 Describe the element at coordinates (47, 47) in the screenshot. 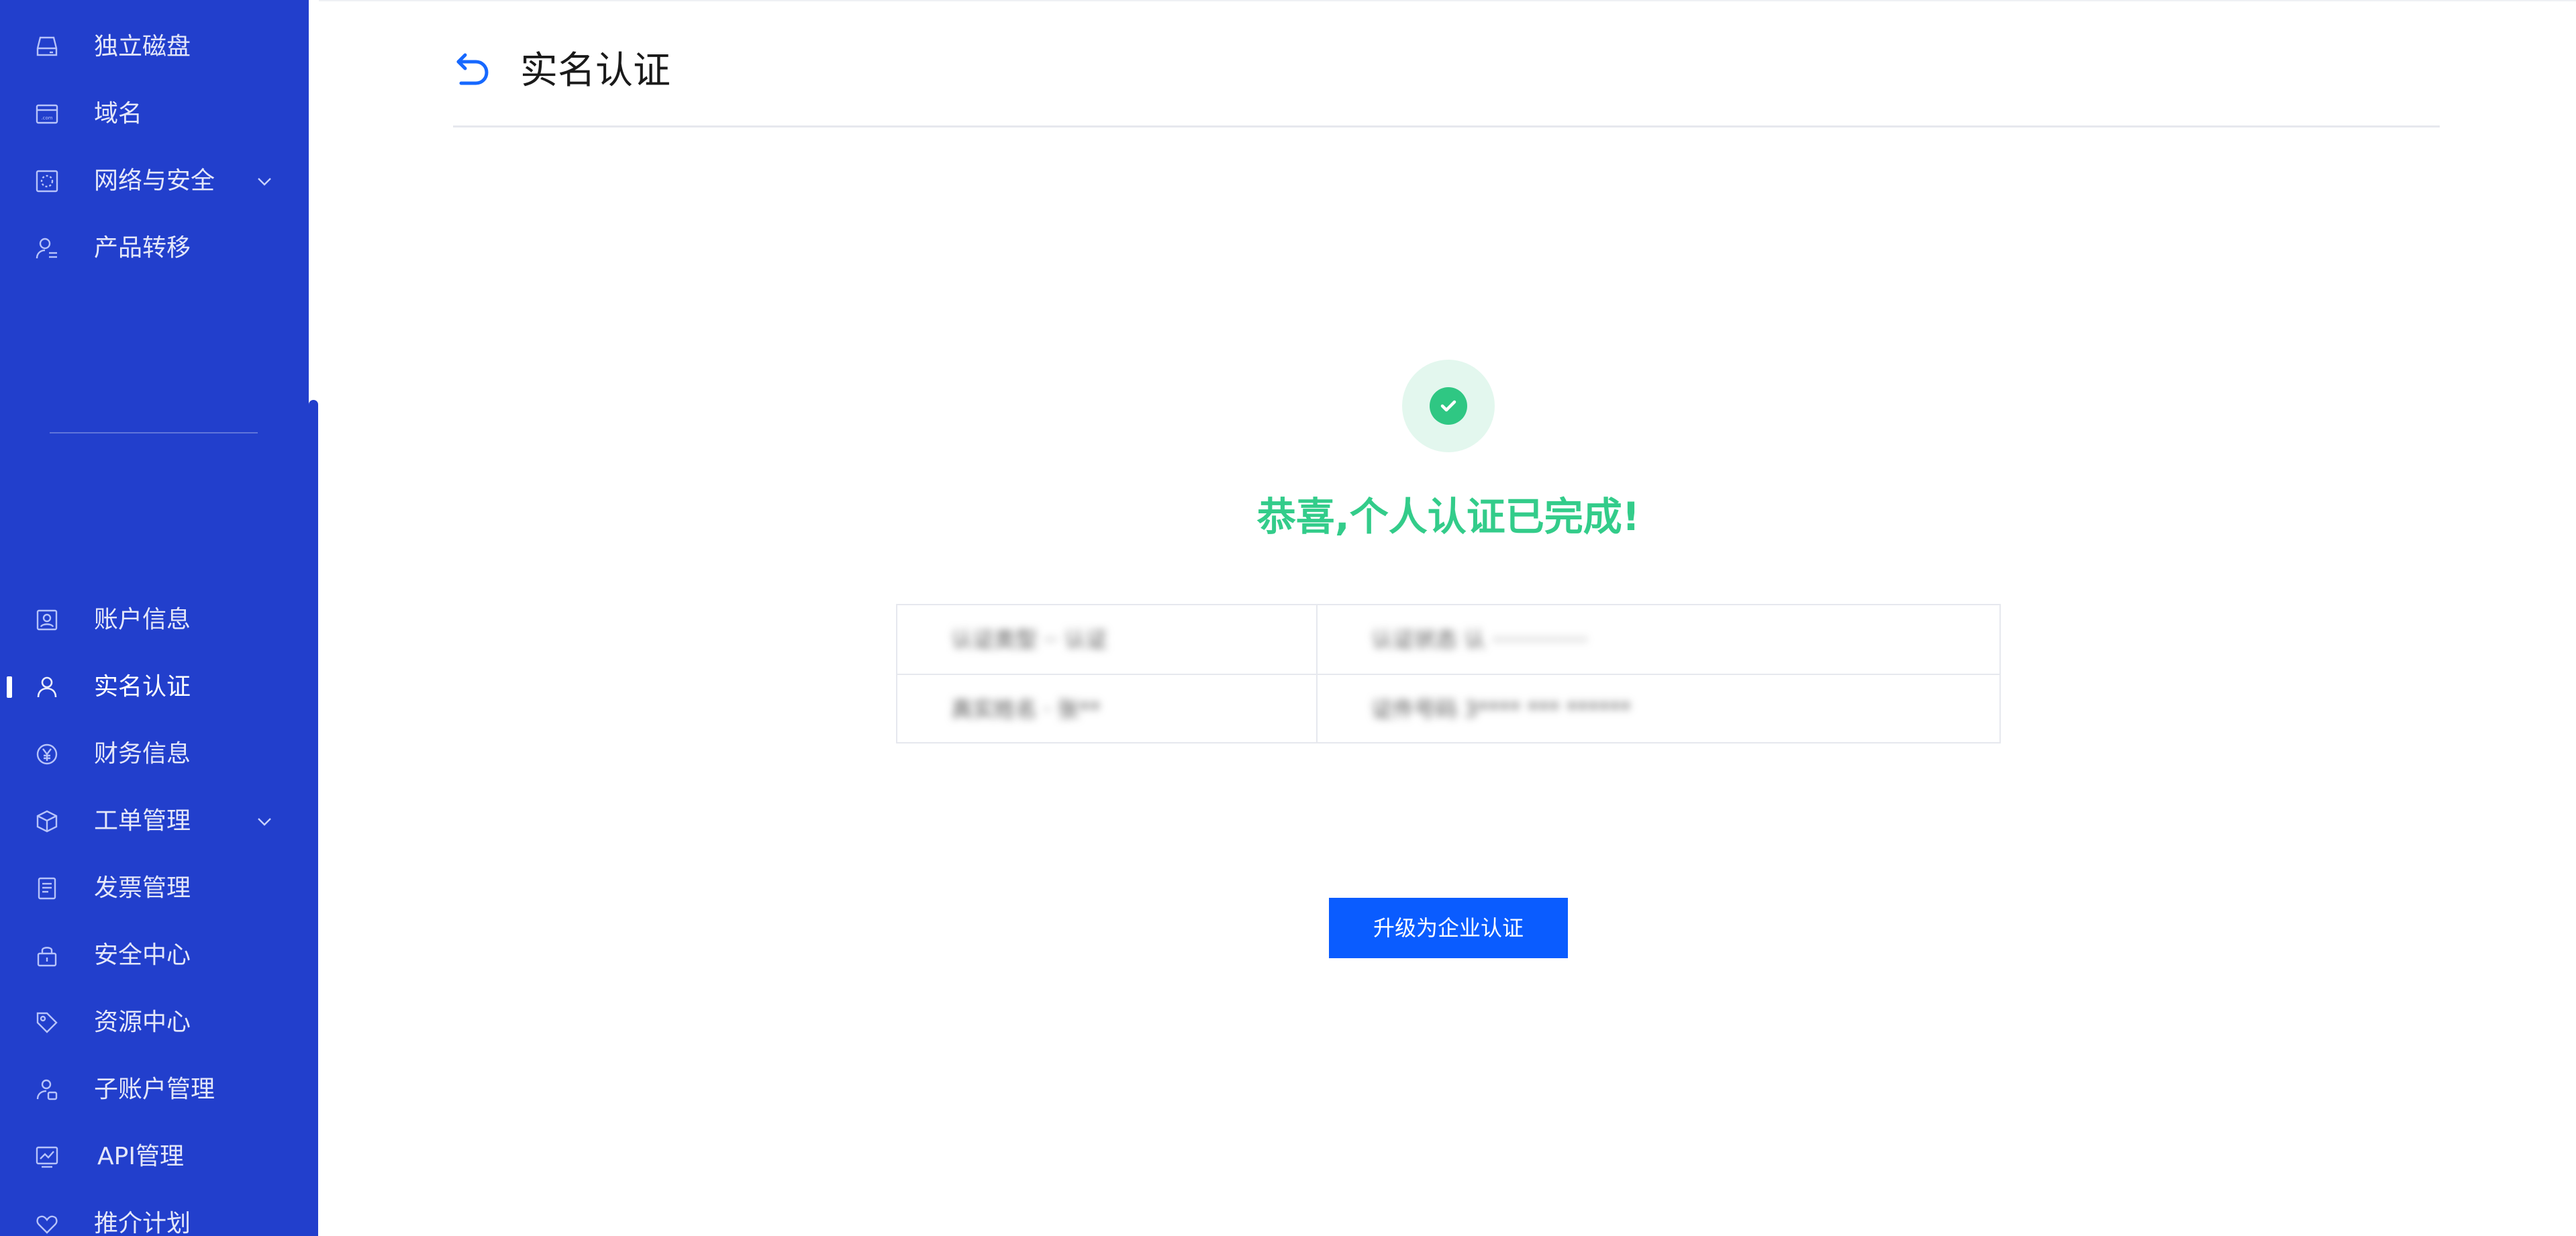

I see `disk-icon` at that location.